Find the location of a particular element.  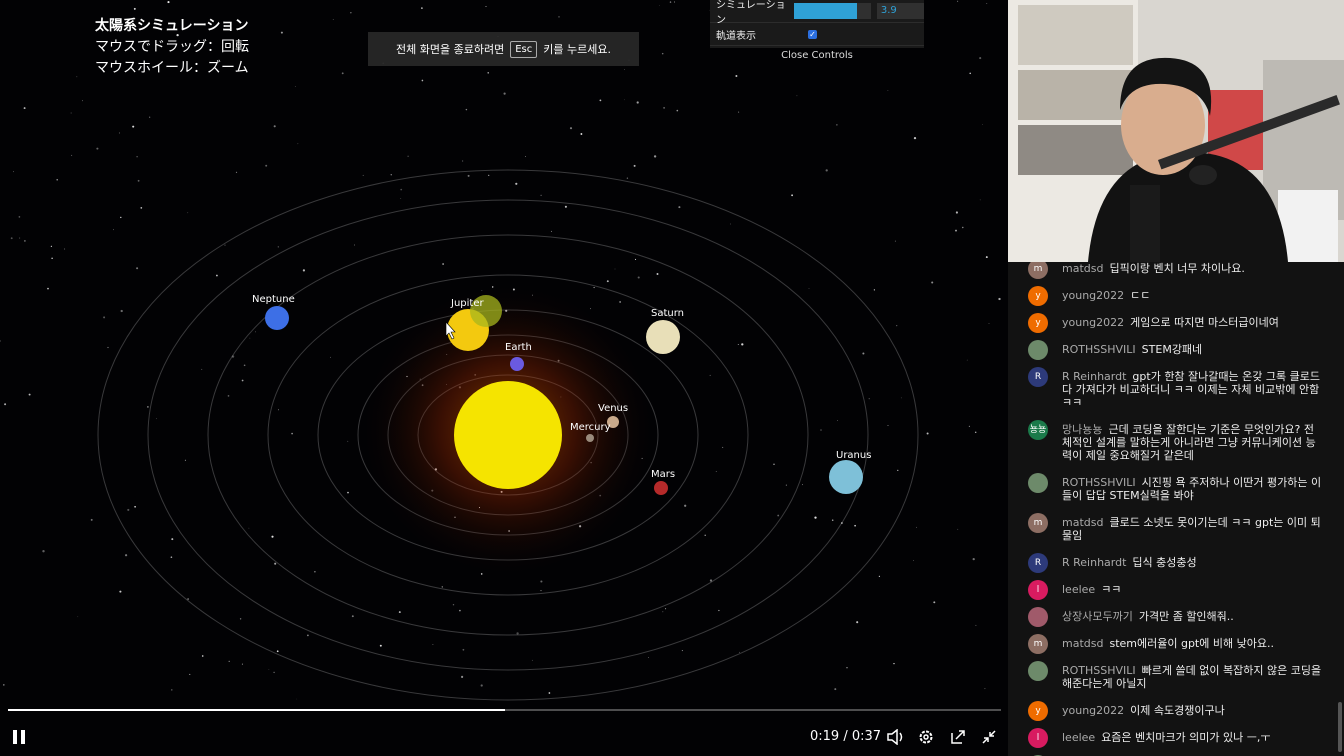

settings-gear-icon is located at coordinates (926, 737).